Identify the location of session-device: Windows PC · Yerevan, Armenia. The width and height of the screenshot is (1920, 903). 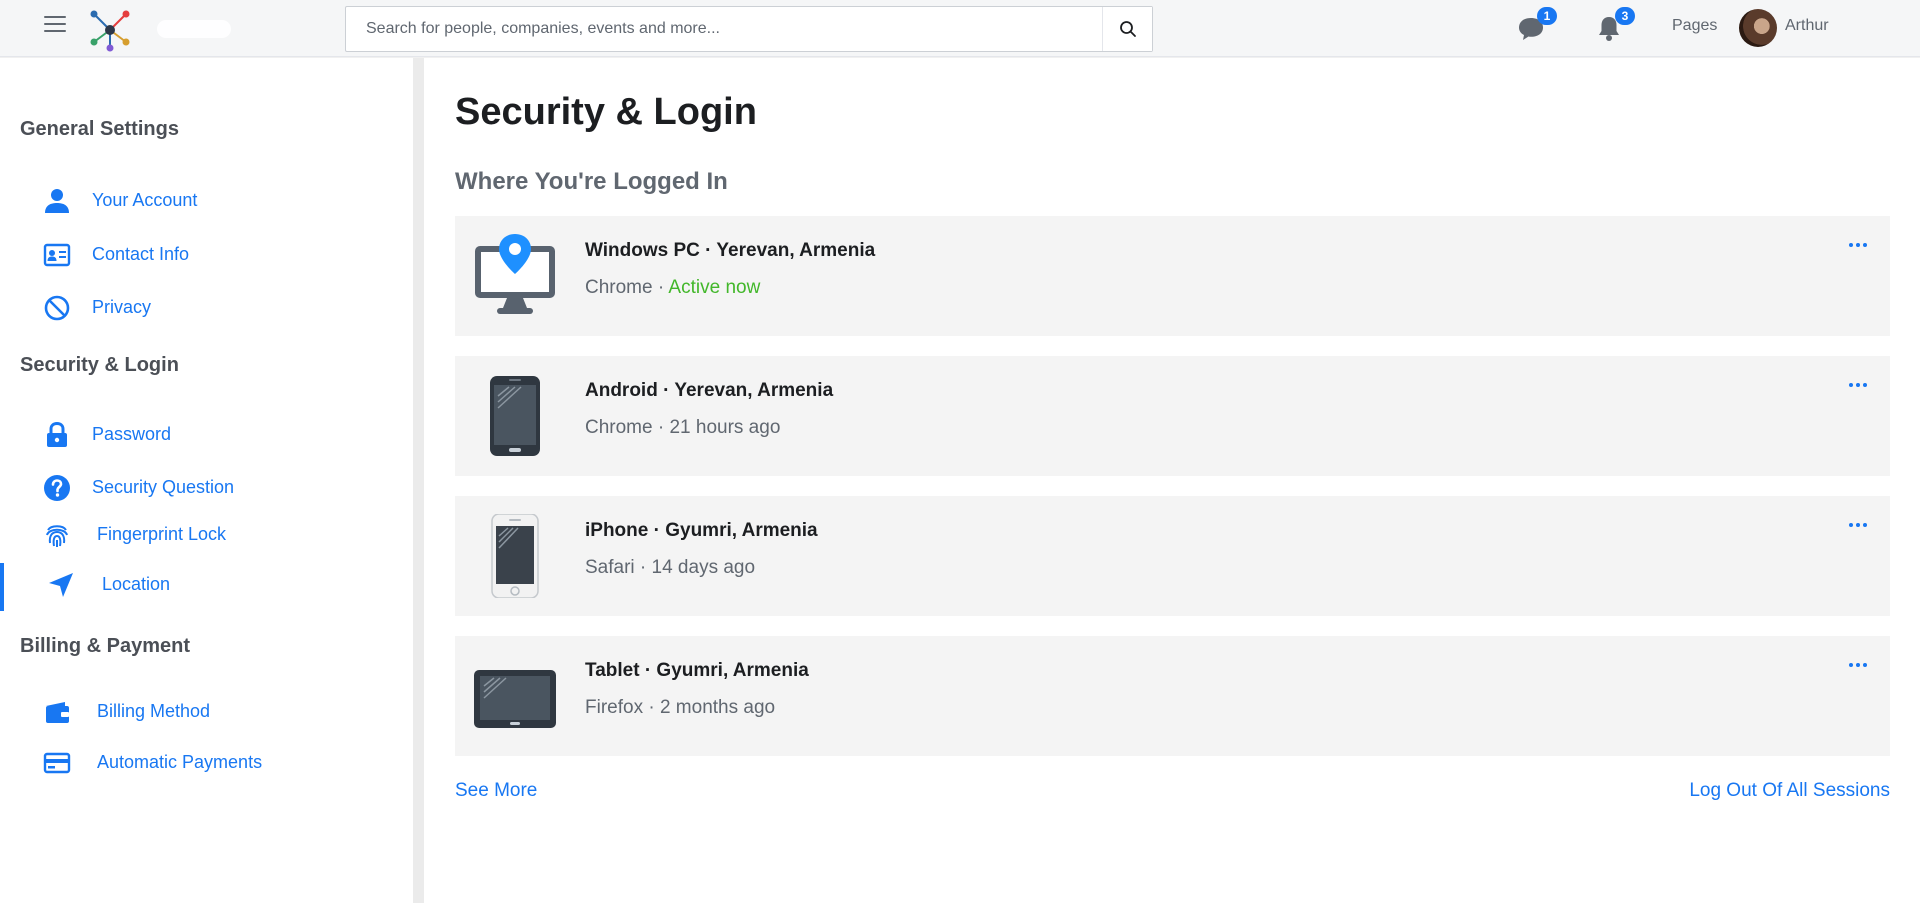
(730, 250).